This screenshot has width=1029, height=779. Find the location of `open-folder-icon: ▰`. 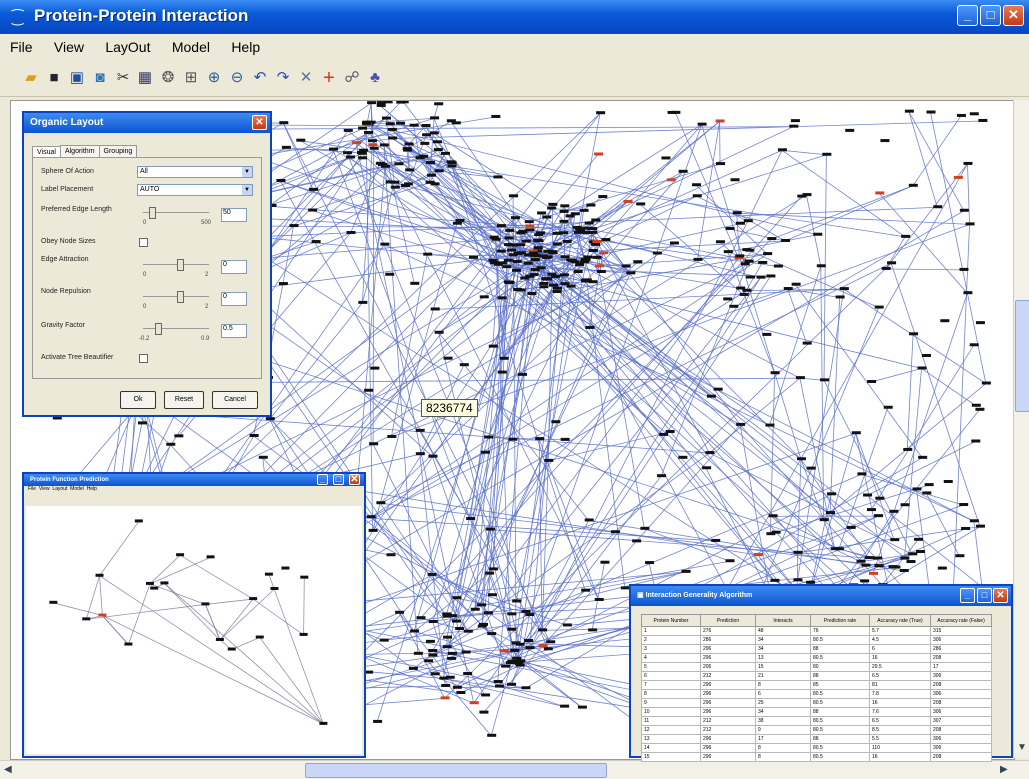

open-folder-icon: ▰ is located at coordinates (31, 78).